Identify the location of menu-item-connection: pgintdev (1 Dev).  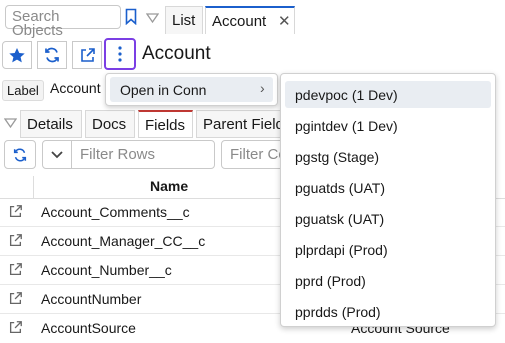
(388, 125).